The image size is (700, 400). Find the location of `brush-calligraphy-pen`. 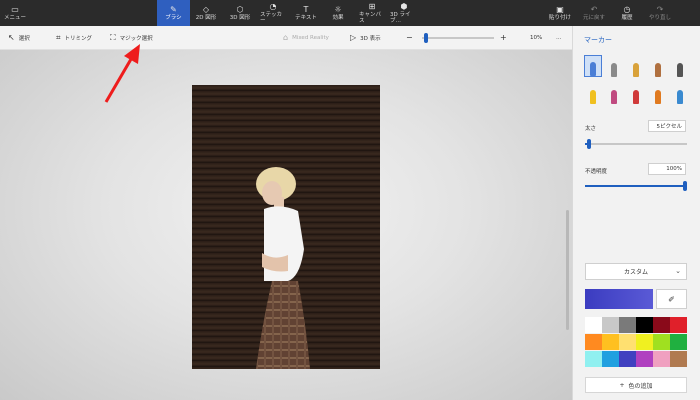

brush-calligraphy-pen is located at coordinates (614, 66).